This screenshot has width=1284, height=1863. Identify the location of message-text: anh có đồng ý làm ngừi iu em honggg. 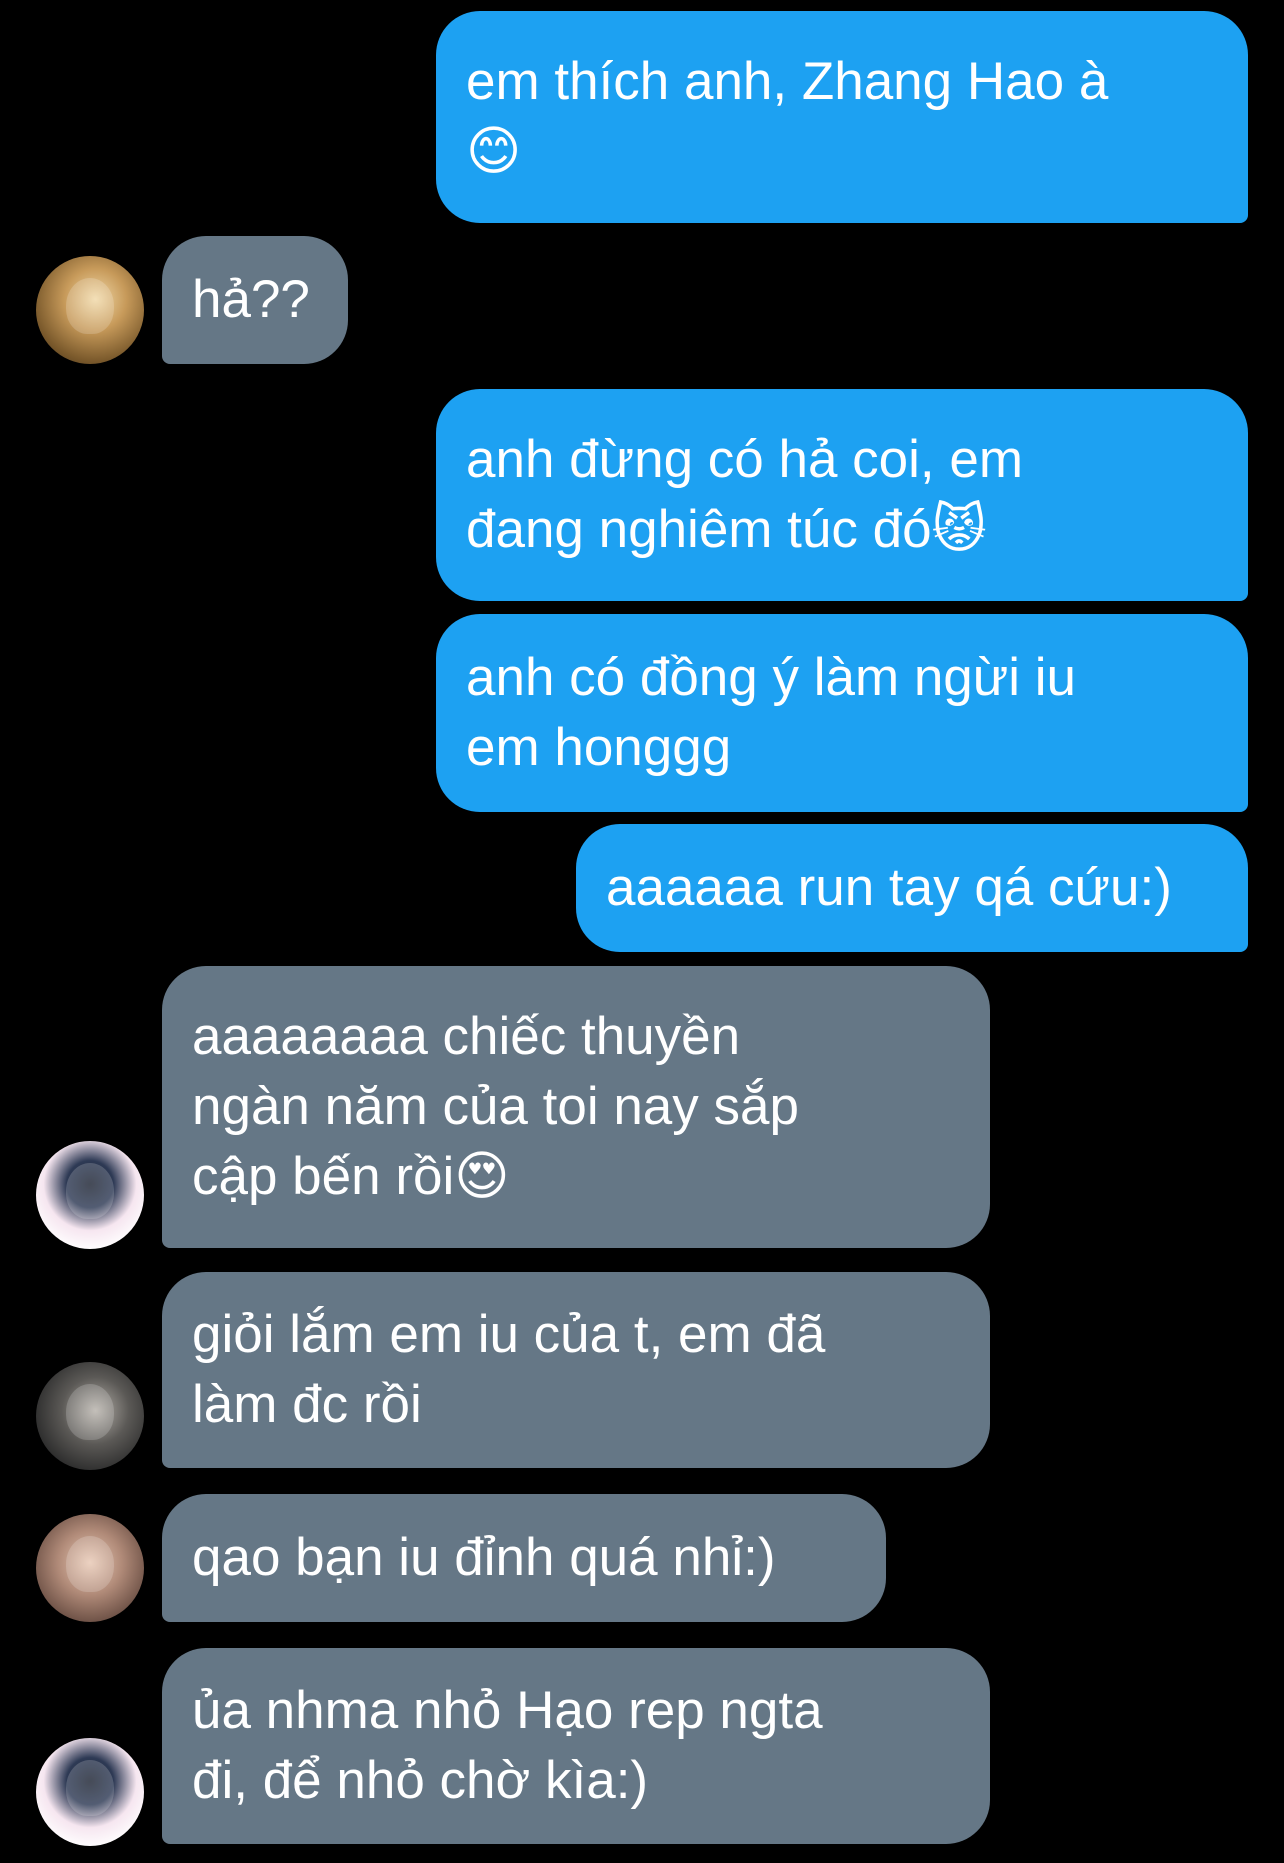
(771, 712).